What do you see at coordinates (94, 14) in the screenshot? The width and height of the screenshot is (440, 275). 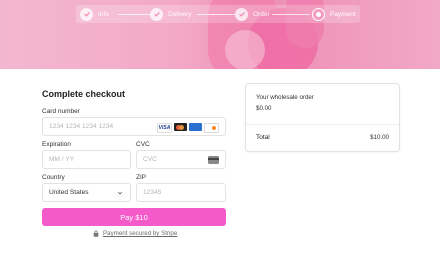 I see `step-info: Info` at bounding box center [94, 14].